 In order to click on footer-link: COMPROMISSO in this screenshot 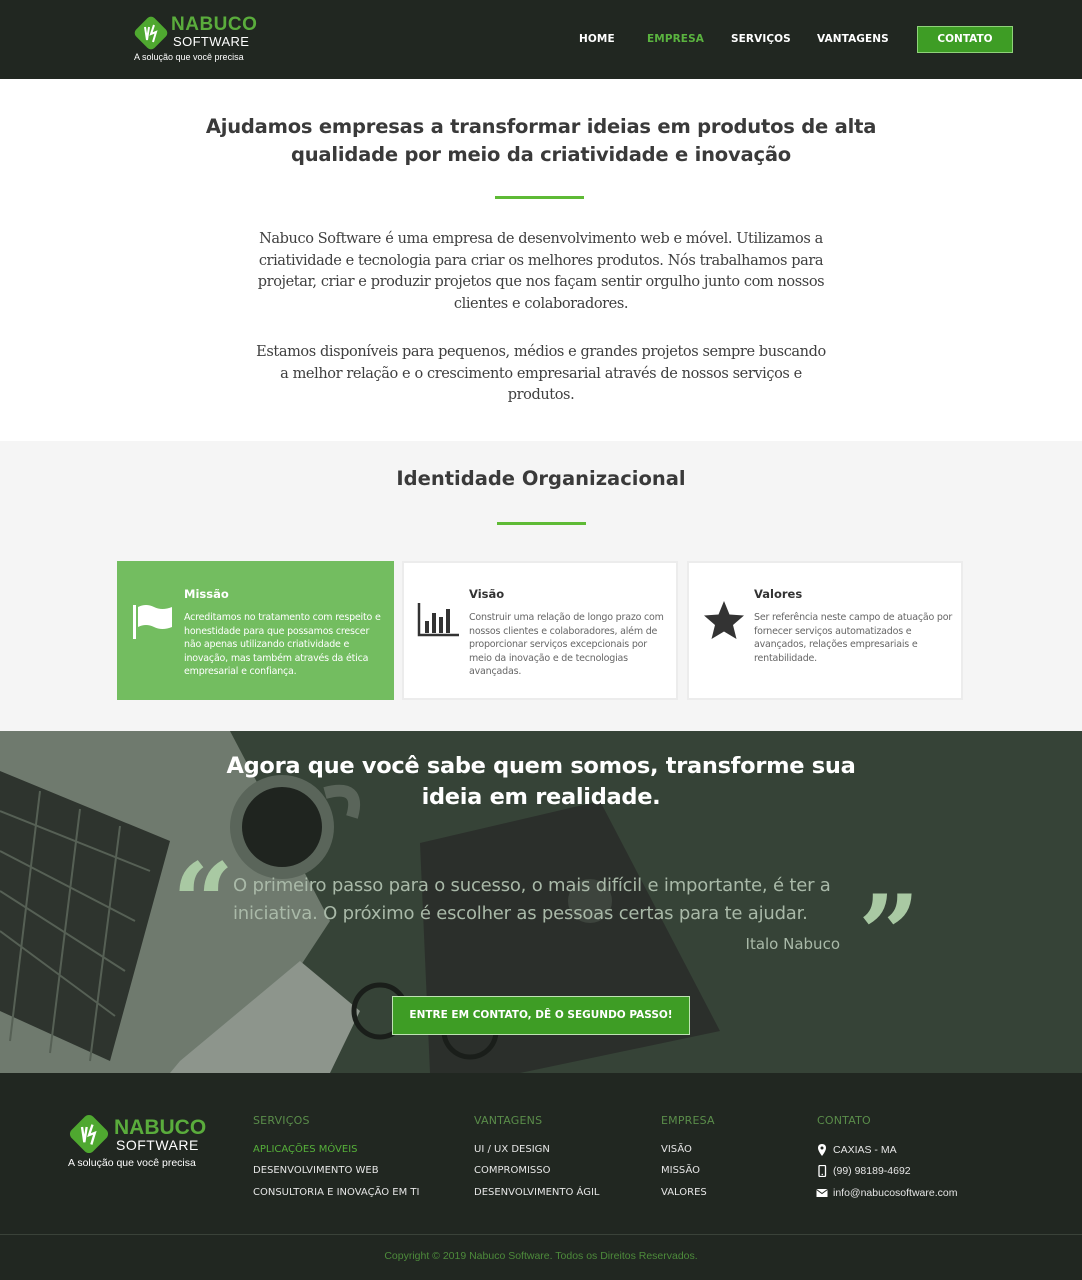, I will do `click(512, 1170)`.